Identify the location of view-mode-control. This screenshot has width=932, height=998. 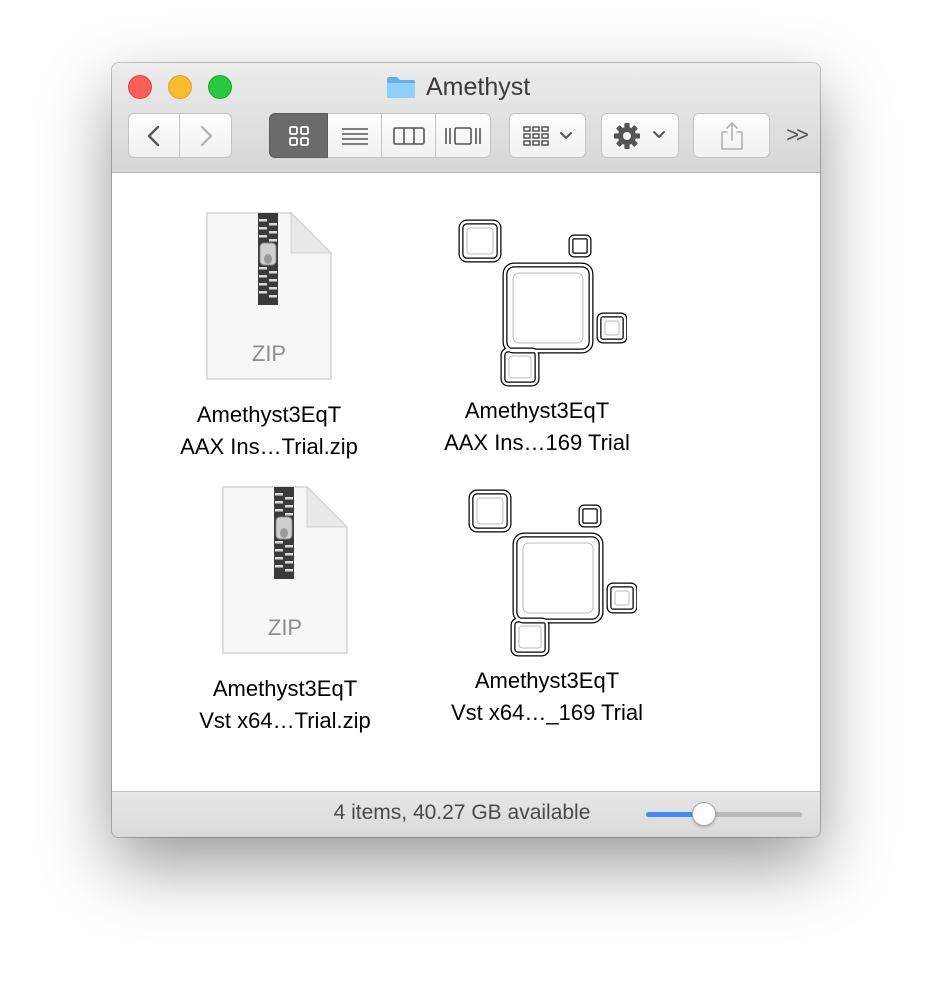
(380, 135).